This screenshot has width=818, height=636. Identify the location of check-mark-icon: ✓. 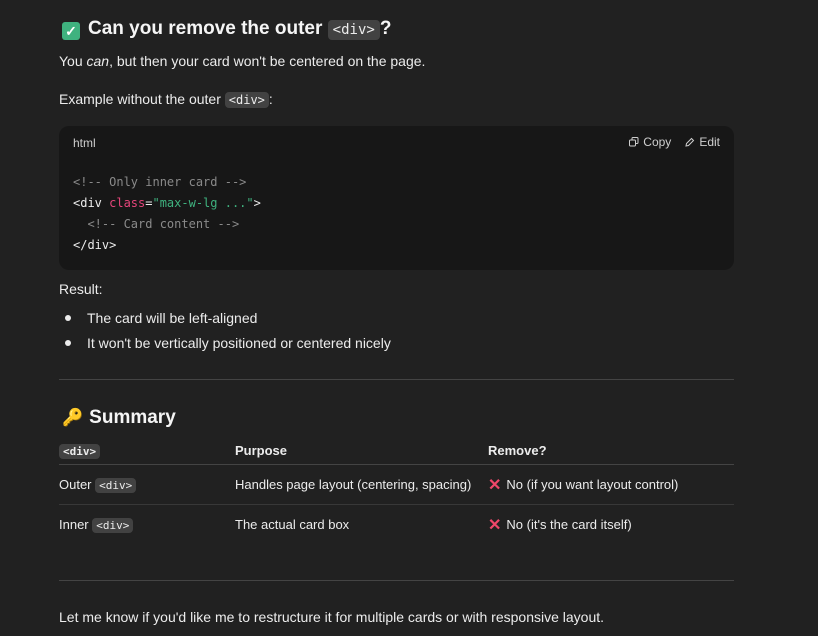
(71, 31).